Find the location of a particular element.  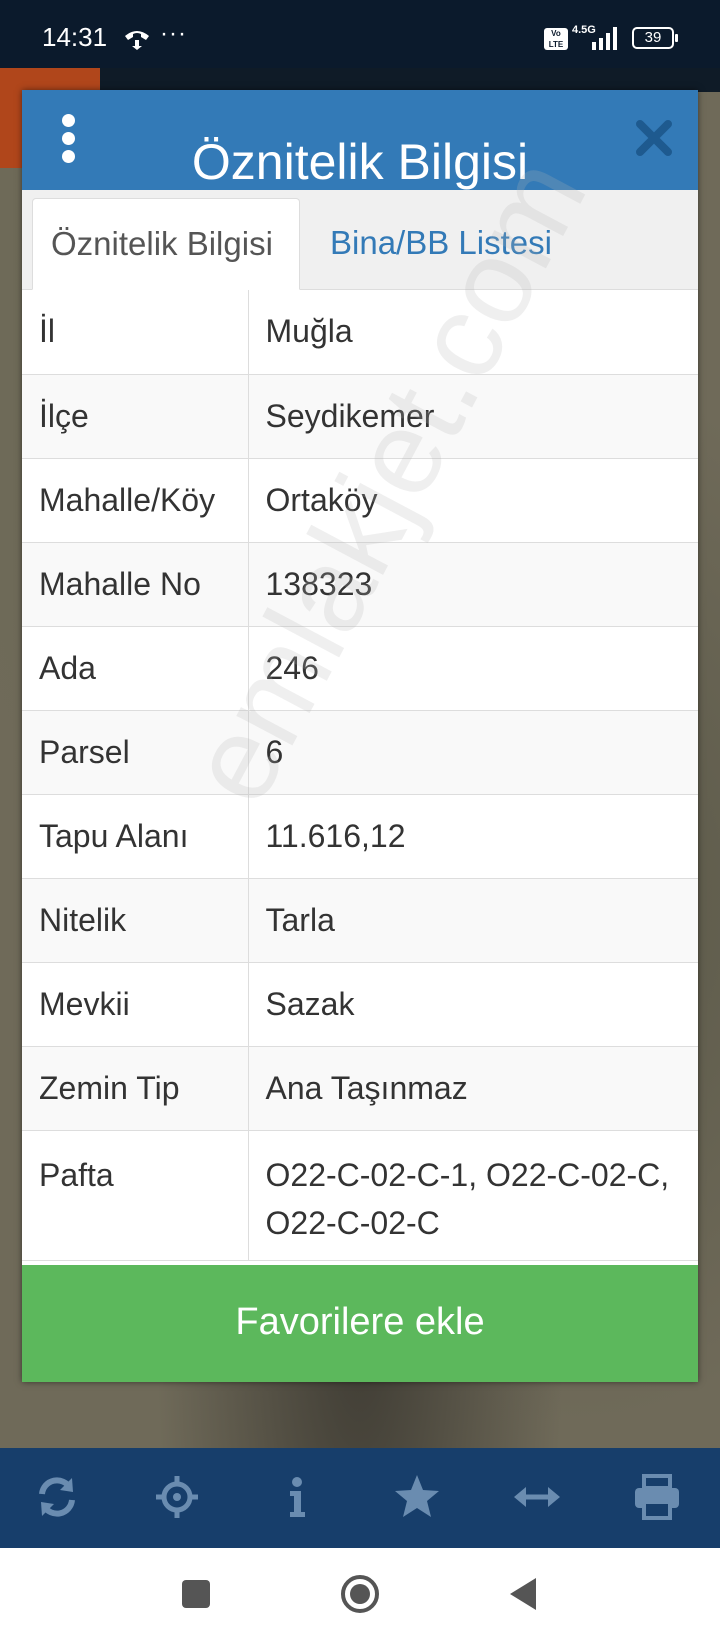

row-key: İlçe is located at coordinates (135, 416).